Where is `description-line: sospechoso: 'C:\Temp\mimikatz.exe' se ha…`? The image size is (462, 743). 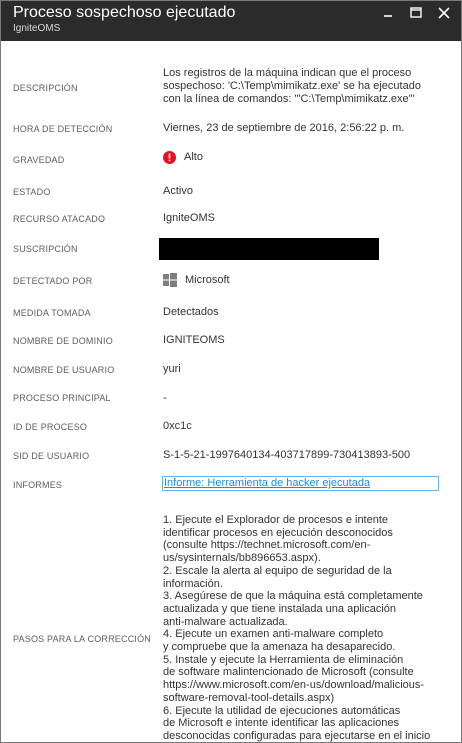 description-line: sospechoso: 'C:\Temp\mimikatz.exe' se ha… is located at coordinates (292, 86).